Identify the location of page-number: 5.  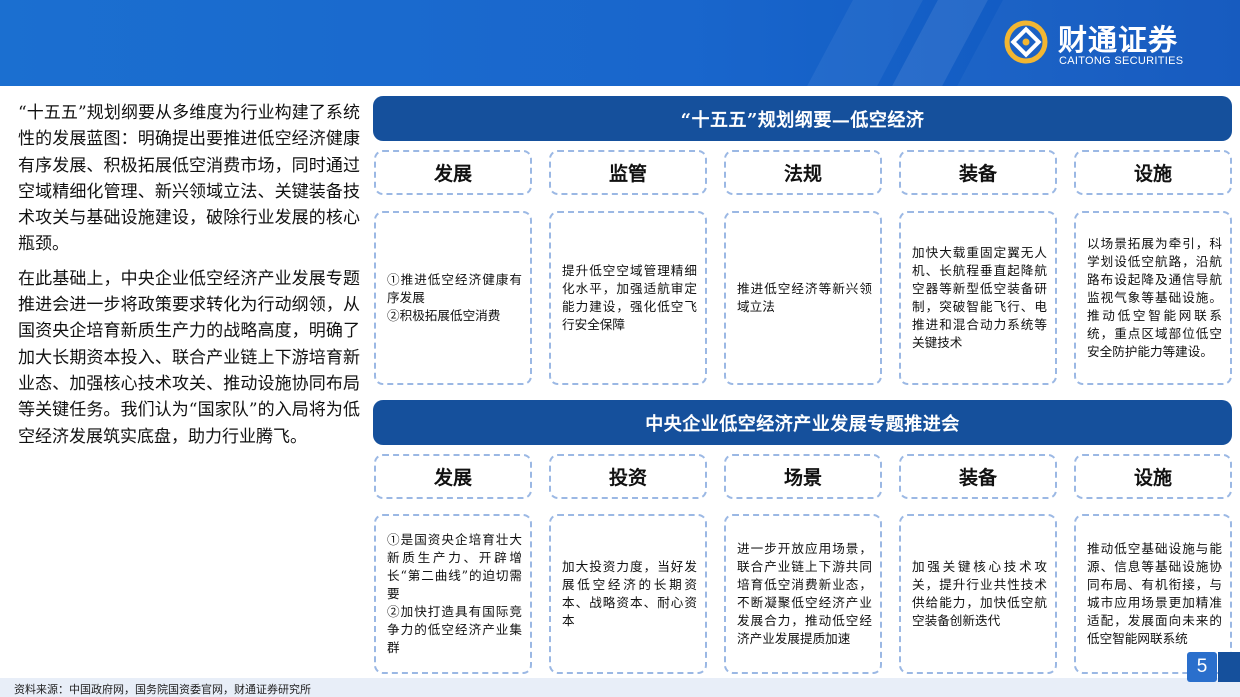
(1202, 667).